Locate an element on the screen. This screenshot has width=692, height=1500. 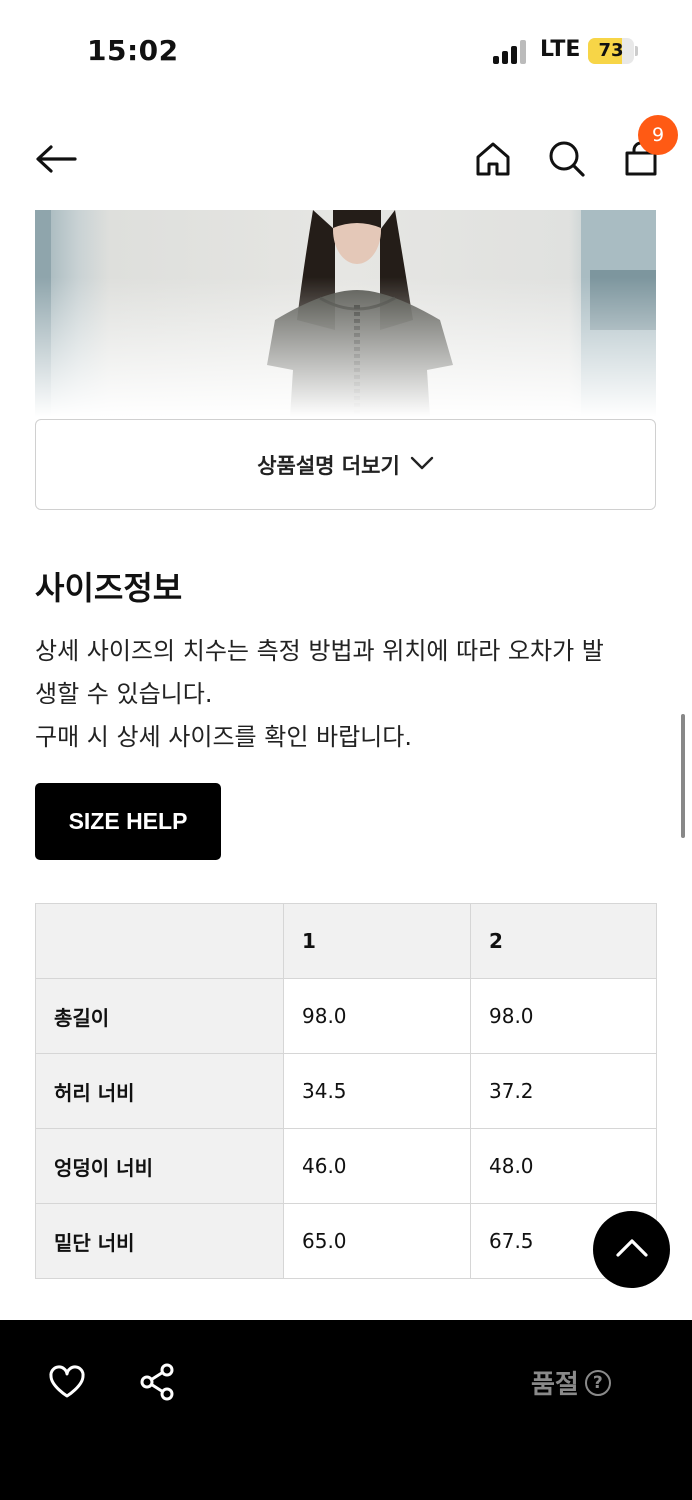
more-description-button: 상품설명 더보기 is located at coordinates (345, 464).